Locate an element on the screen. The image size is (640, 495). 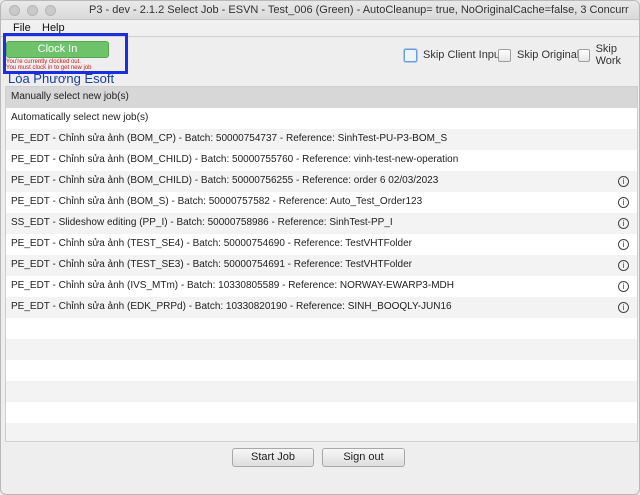
company-name: Lòa Phương Esoft is located at coordinates (61, 78).